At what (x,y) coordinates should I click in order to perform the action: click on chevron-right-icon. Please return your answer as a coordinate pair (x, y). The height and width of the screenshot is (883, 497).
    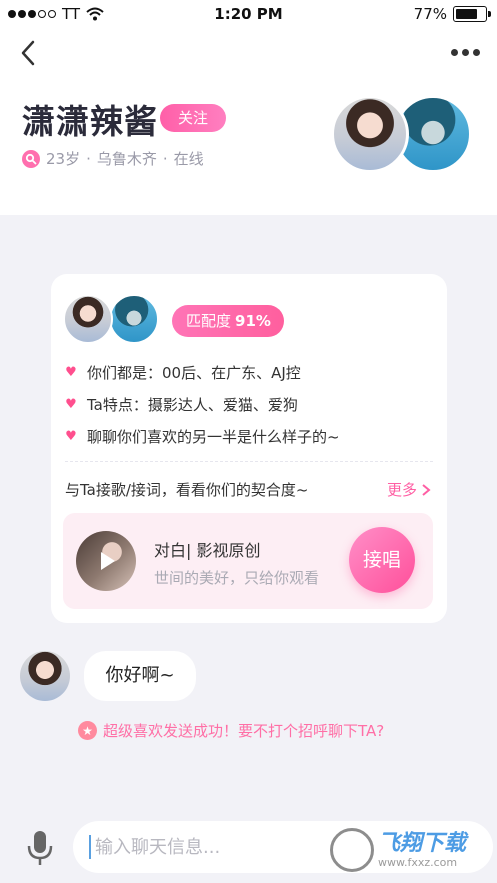
    Looking at the image, I should click on (426, 489).